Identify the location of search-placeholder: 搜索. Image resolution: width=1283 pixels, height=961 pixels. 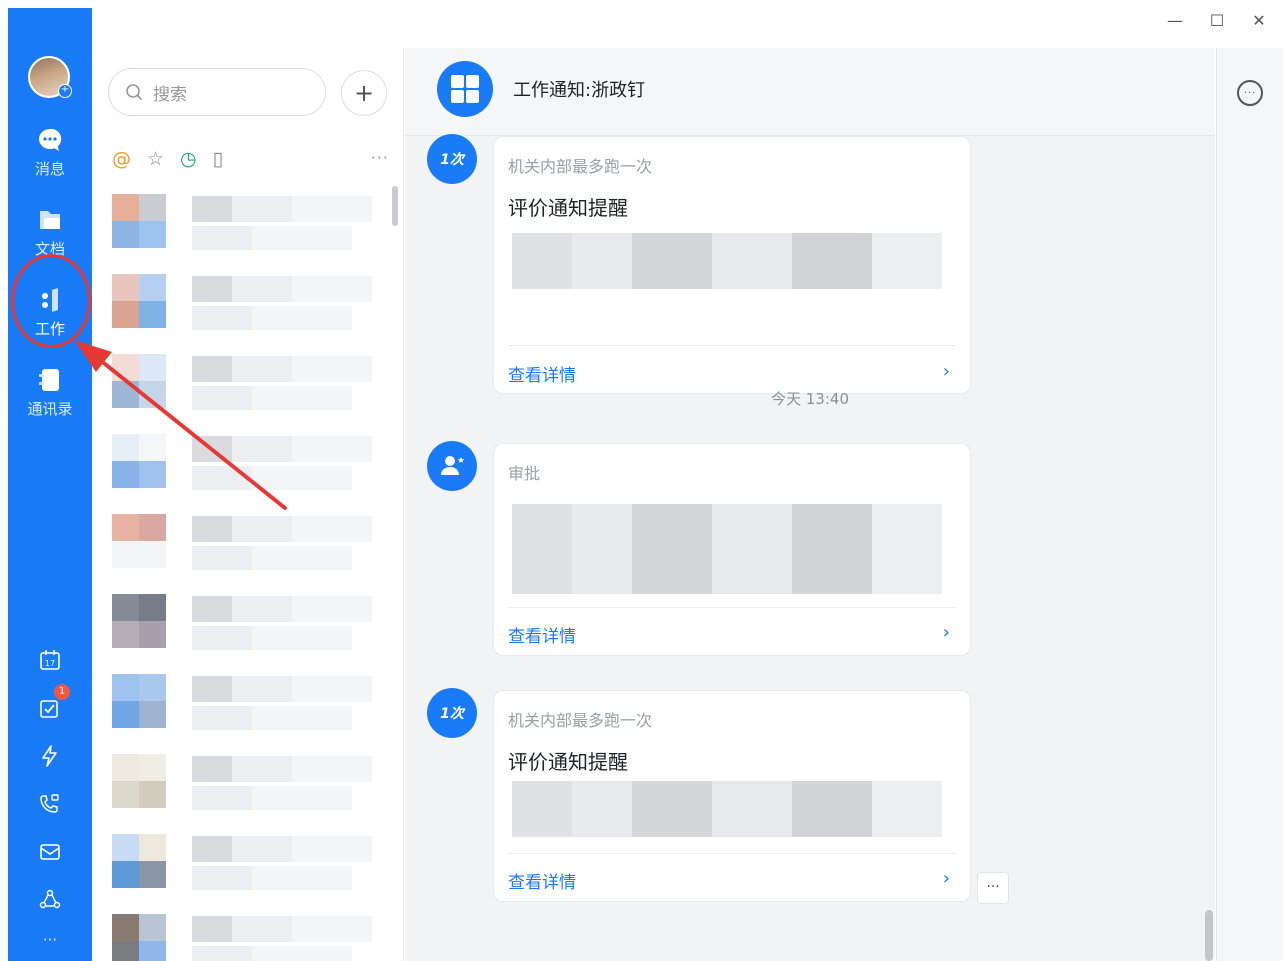
(170, 94).